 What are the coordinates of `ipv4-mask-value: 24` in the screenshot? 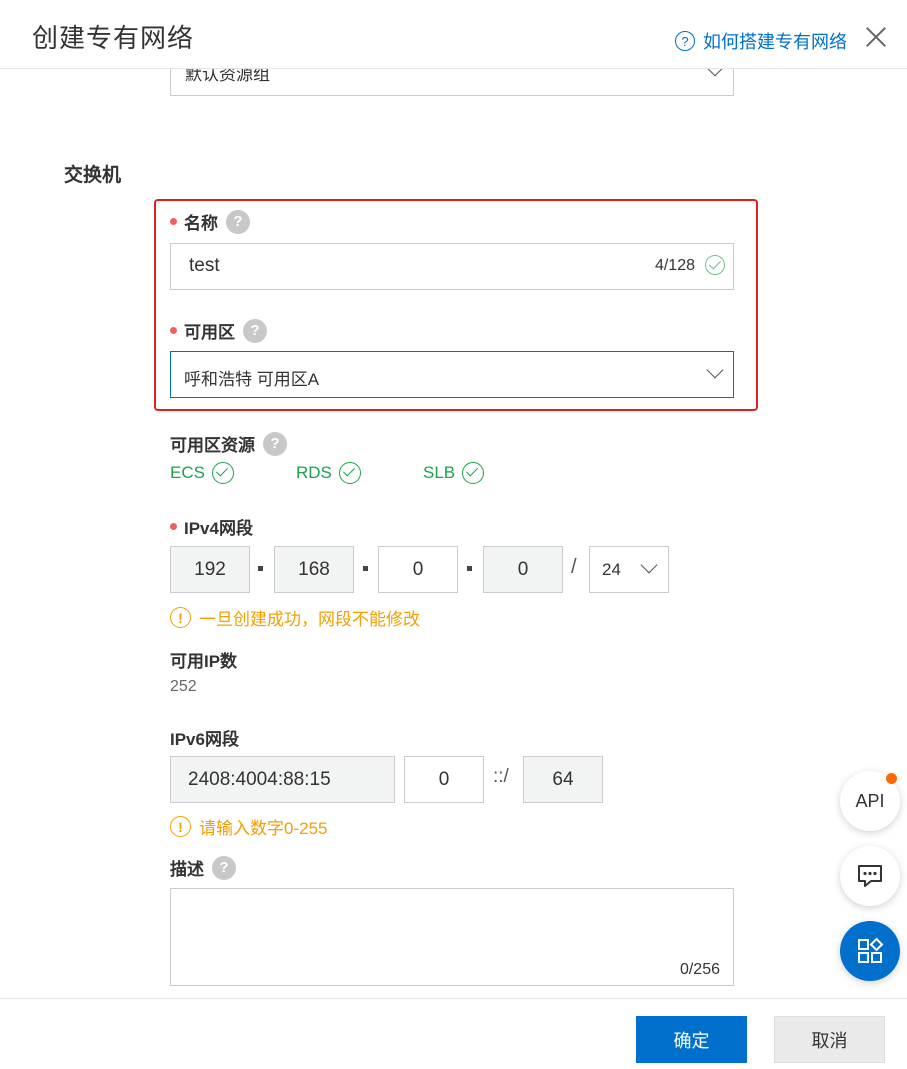 It's located at (611, 569).